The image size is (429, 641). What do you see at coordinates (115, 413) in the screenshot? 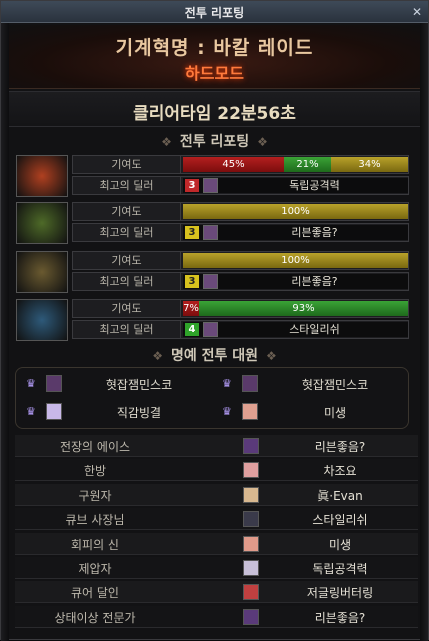
I see `honor-member: ♛ 직감빙결` at bounding box center [115, 413].